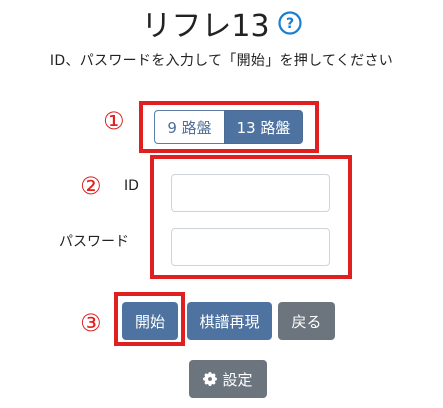 The height and width of the screenshot is (408, 443). Describe the element at coordinates (263, 127) in the screenshot. I see `board-size-13-button: 13 路盤` at that location.